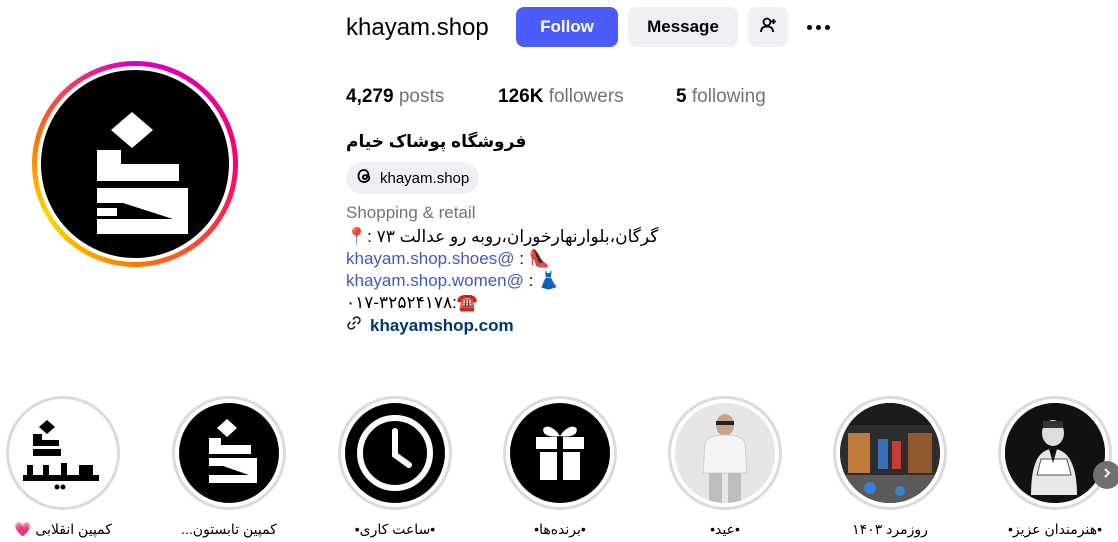 The width and height of the screenshot is (1118, 542). What do you see at coordinates (63, 529) in the screenshot?
I see `highlight-label: کمپین انقلابی 💗` at bounding box center [63, 529].